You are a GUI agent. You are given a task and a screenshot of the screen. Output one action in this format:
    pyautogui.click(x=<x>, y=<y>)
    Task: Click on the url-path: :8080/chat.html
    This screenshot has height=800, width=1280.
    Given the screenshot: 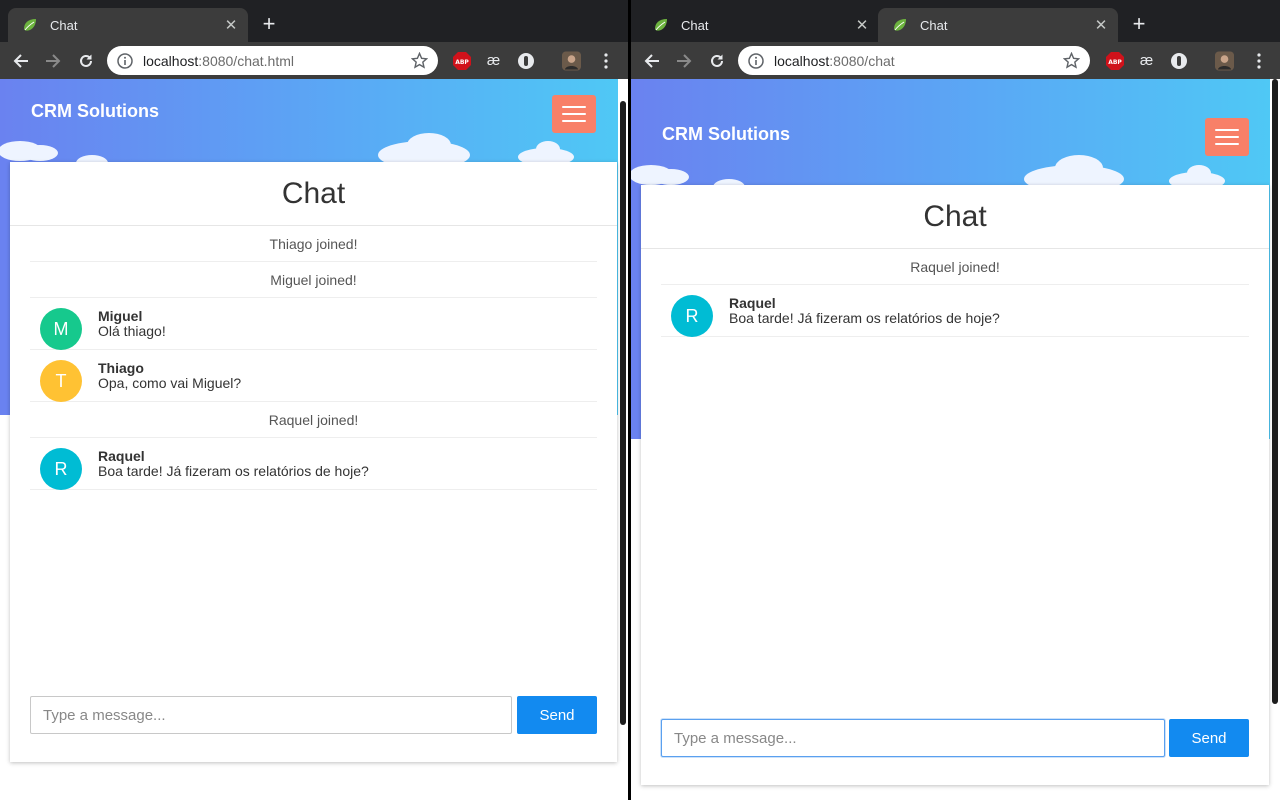 What is the action you would take?
    pyautogui.click(x=246, y=60)
    